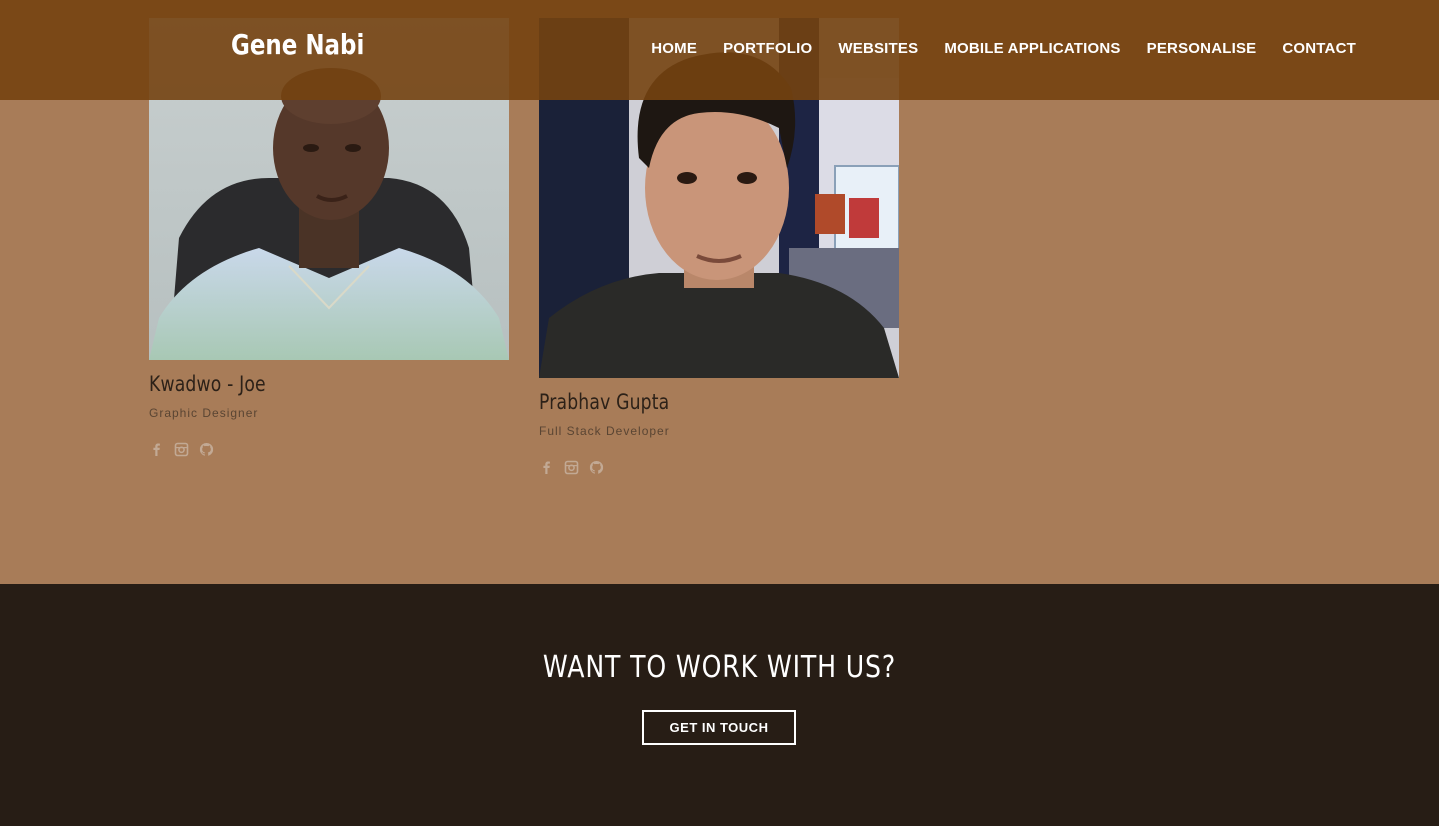 Image resolution: width=1439 pixels, height=826 pixels. Describe the element at coordinates (1032, 48) in the screenshot. I see `nav-mobile-applications: Mobile Applications` at that location.